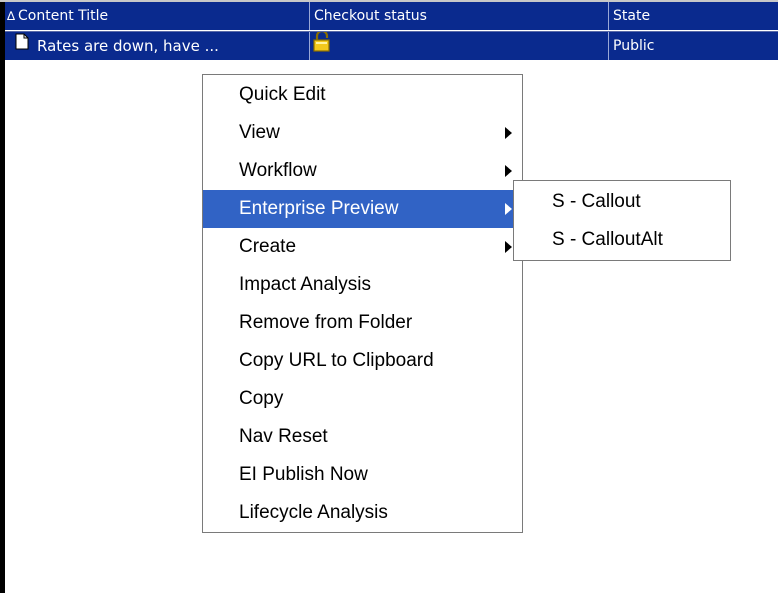 Image resolution: width=778 pixels, height=593 pixels. I want to click on sort-ascending-icon: ∆, so click(11, 16).